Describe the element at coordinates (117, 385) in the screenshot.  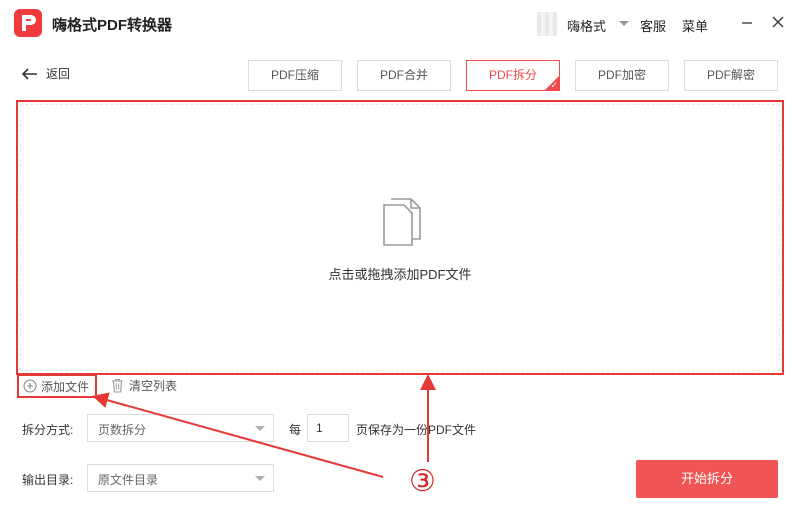
I see `trash-icon` at that location.